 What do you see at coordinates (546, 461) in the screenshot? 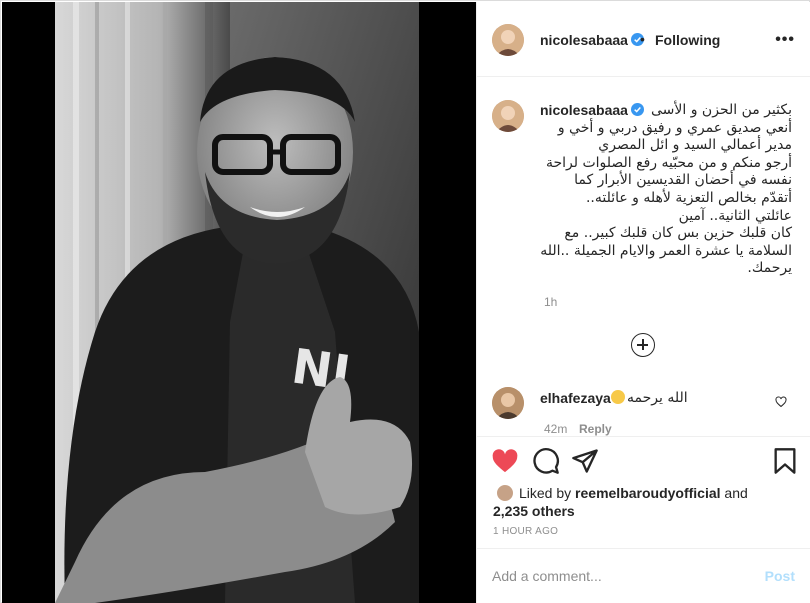
I see `comment-bubble-icon` at bounding box center [546, 461].